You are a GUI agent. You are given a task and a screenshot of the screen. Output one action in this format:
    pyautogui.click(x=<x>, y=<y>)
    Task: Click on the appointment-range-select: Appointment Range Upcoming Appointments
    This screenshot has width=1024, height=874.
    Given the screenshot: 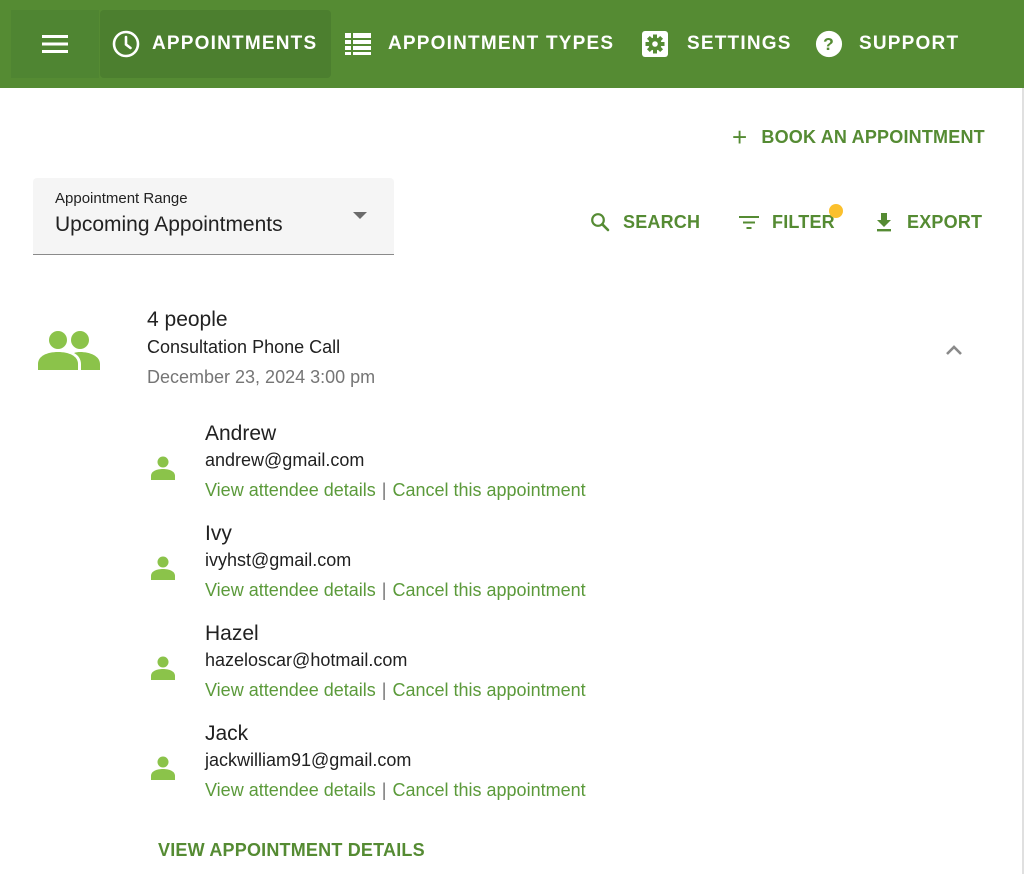 What is the action you would take?
    pyautogui.click(x=213, y=216)
    